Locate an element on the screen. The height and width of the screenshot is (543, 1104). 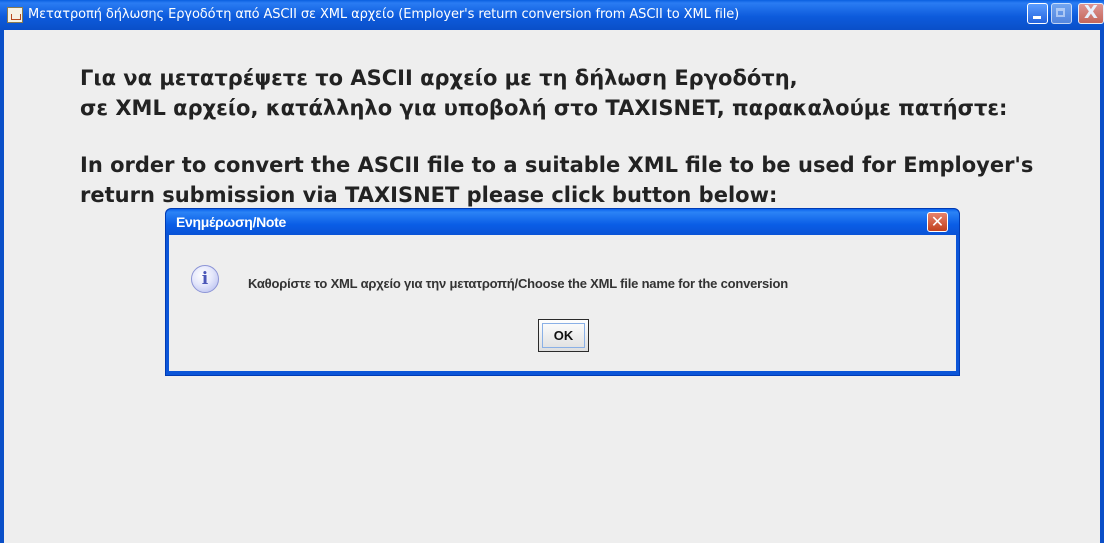
dialog-close-button: ✕ is located at coordinates (937, 222).